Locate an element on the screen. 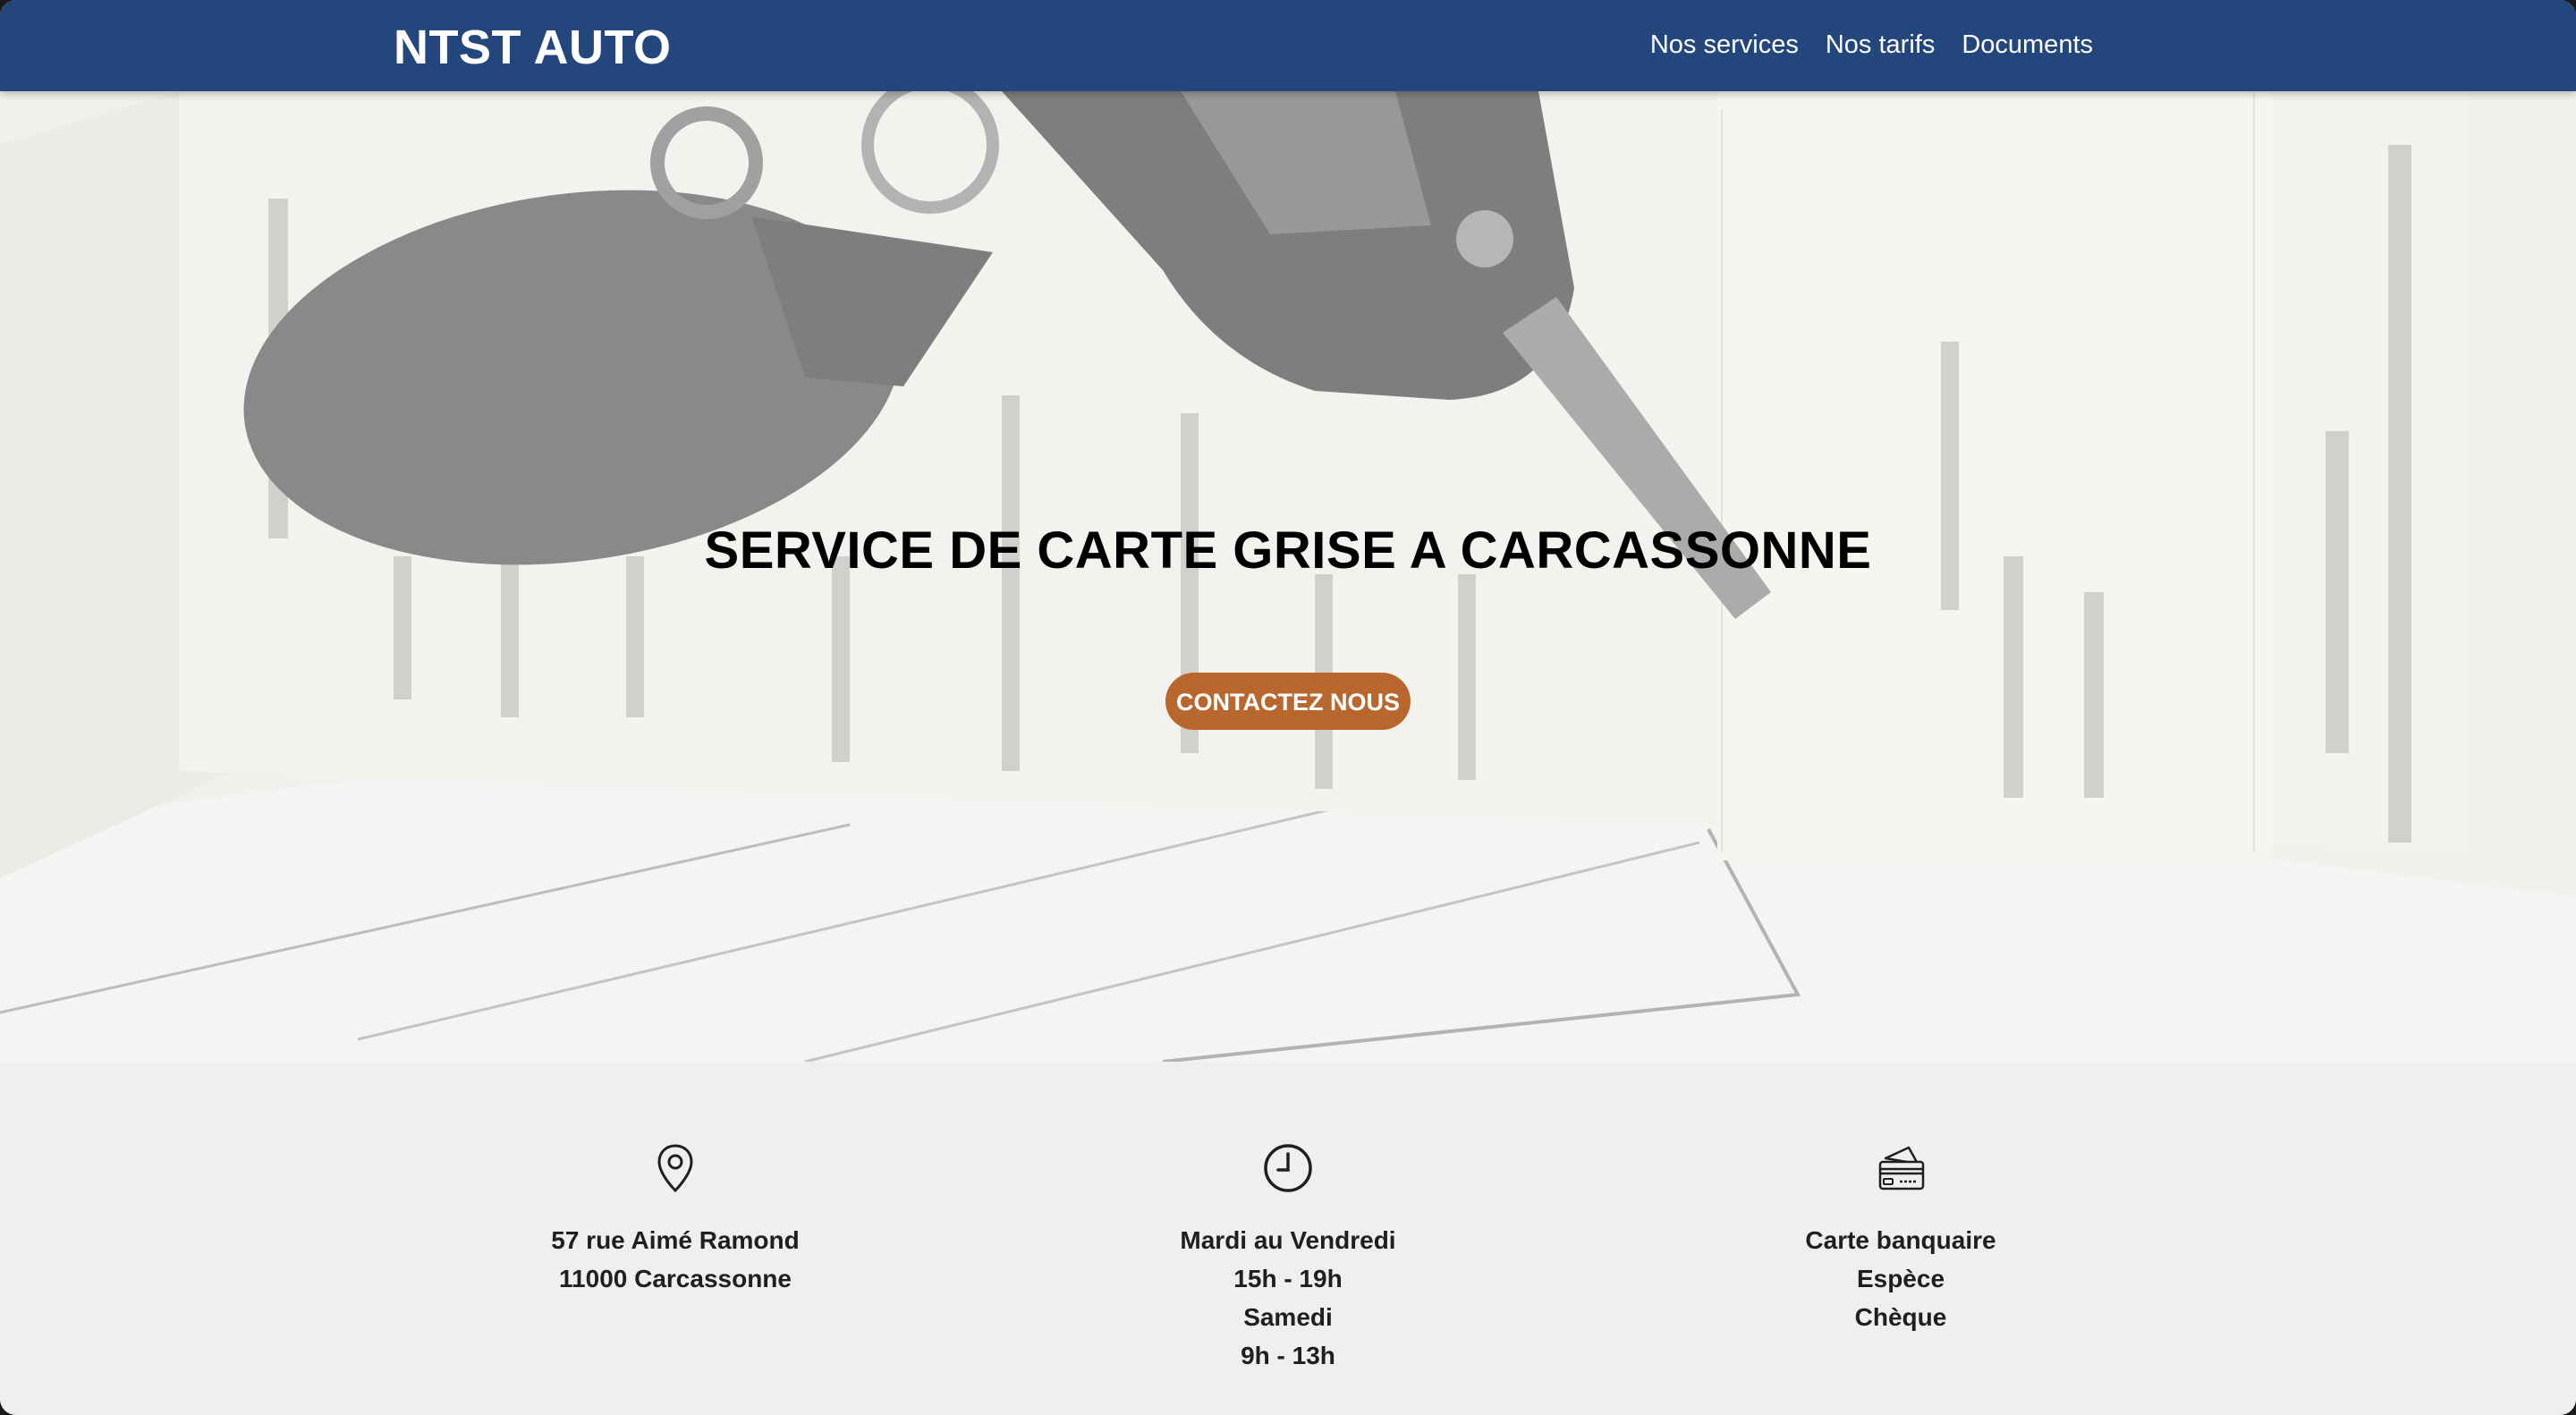  map-pin-icon is located at coordinates (675, 1169).